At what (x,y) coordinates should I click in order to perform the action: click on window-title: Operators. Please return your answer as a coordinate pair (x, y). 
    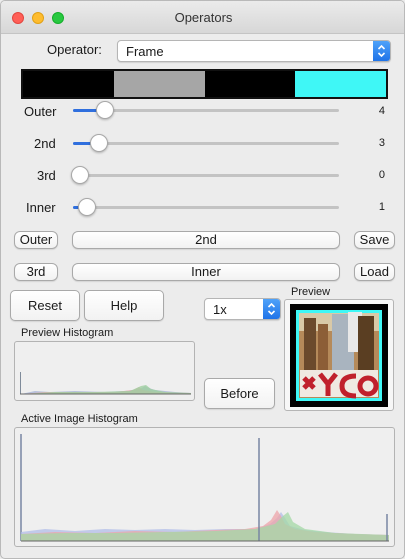
    Looking at the image, I should click on (203, 17).